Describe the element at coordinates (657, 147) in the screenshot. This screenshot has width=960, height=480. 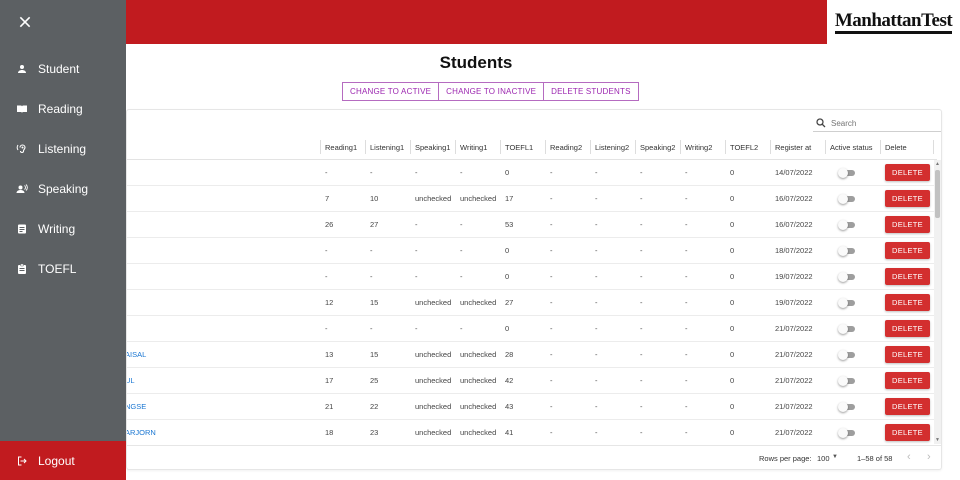
I see `col-speaking2: Speaking2` at that location.